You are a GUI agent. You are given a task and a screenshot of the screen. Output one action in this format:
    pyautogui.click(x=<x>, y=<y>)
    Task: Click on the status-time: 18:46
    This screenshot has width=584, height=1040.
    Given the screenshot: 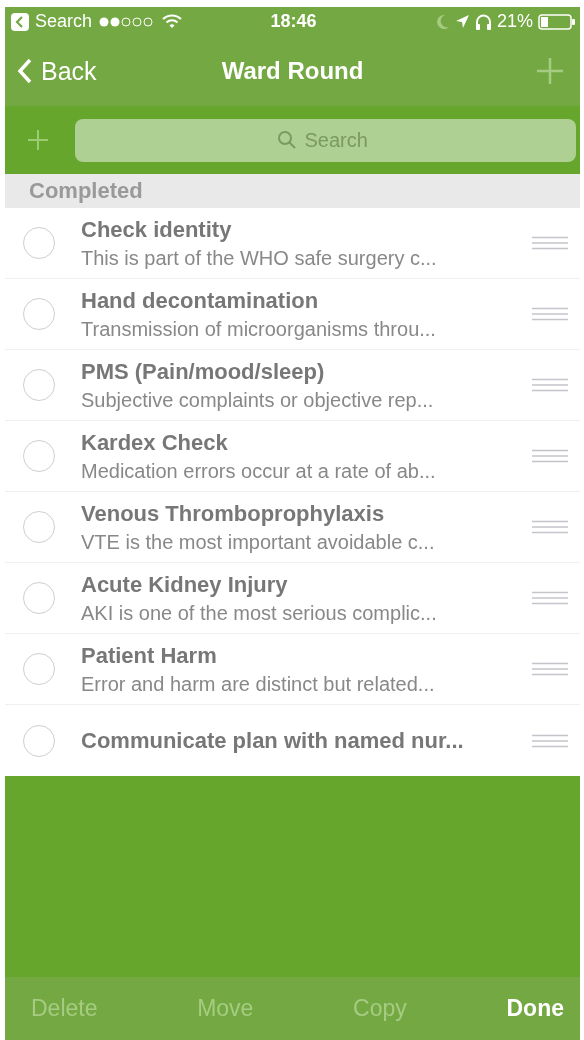 What is the action you would take?
    pyautogui.click(x=293, y=21)
    